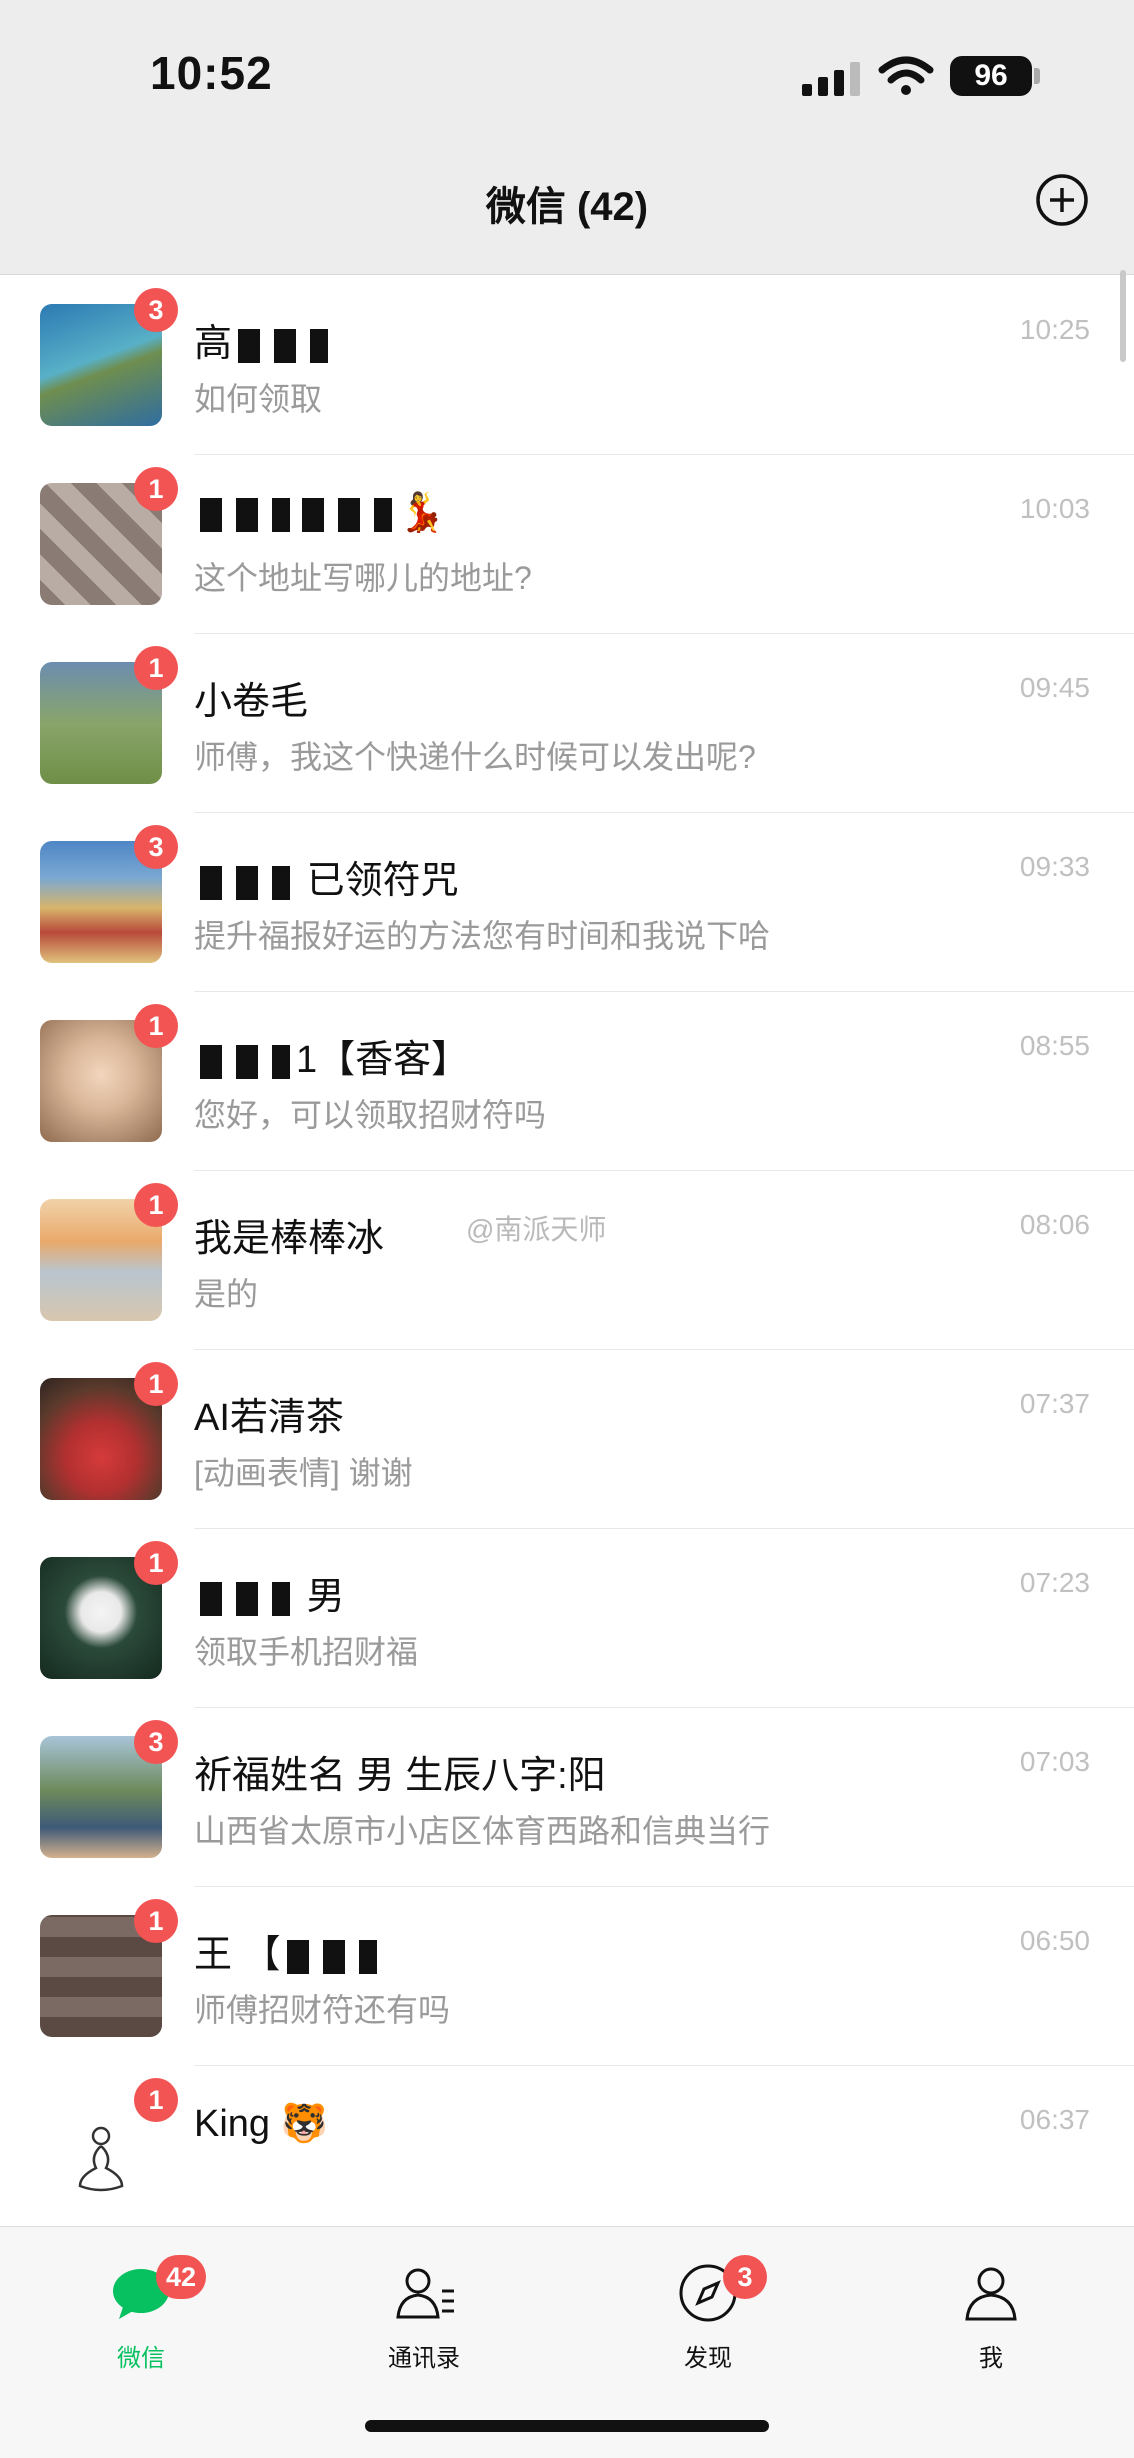 The image size is (1134, 2458). I want to click on chat-name: 高, so click(574, 339).